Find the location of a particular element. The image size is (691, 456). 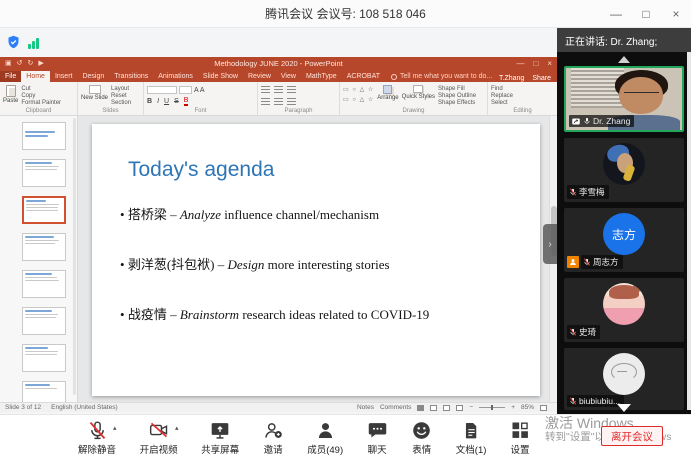

quick-styles-button: Quick Styles is located at coordinates (418, 92).